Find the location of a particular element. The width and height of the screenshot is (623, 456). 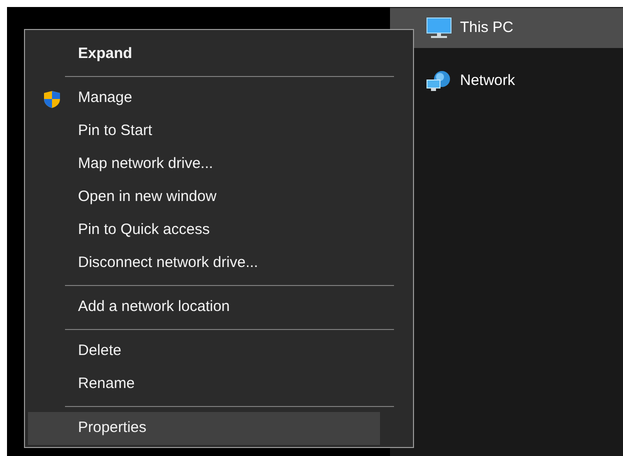

shield-icon is located at coordinates (52, 99).